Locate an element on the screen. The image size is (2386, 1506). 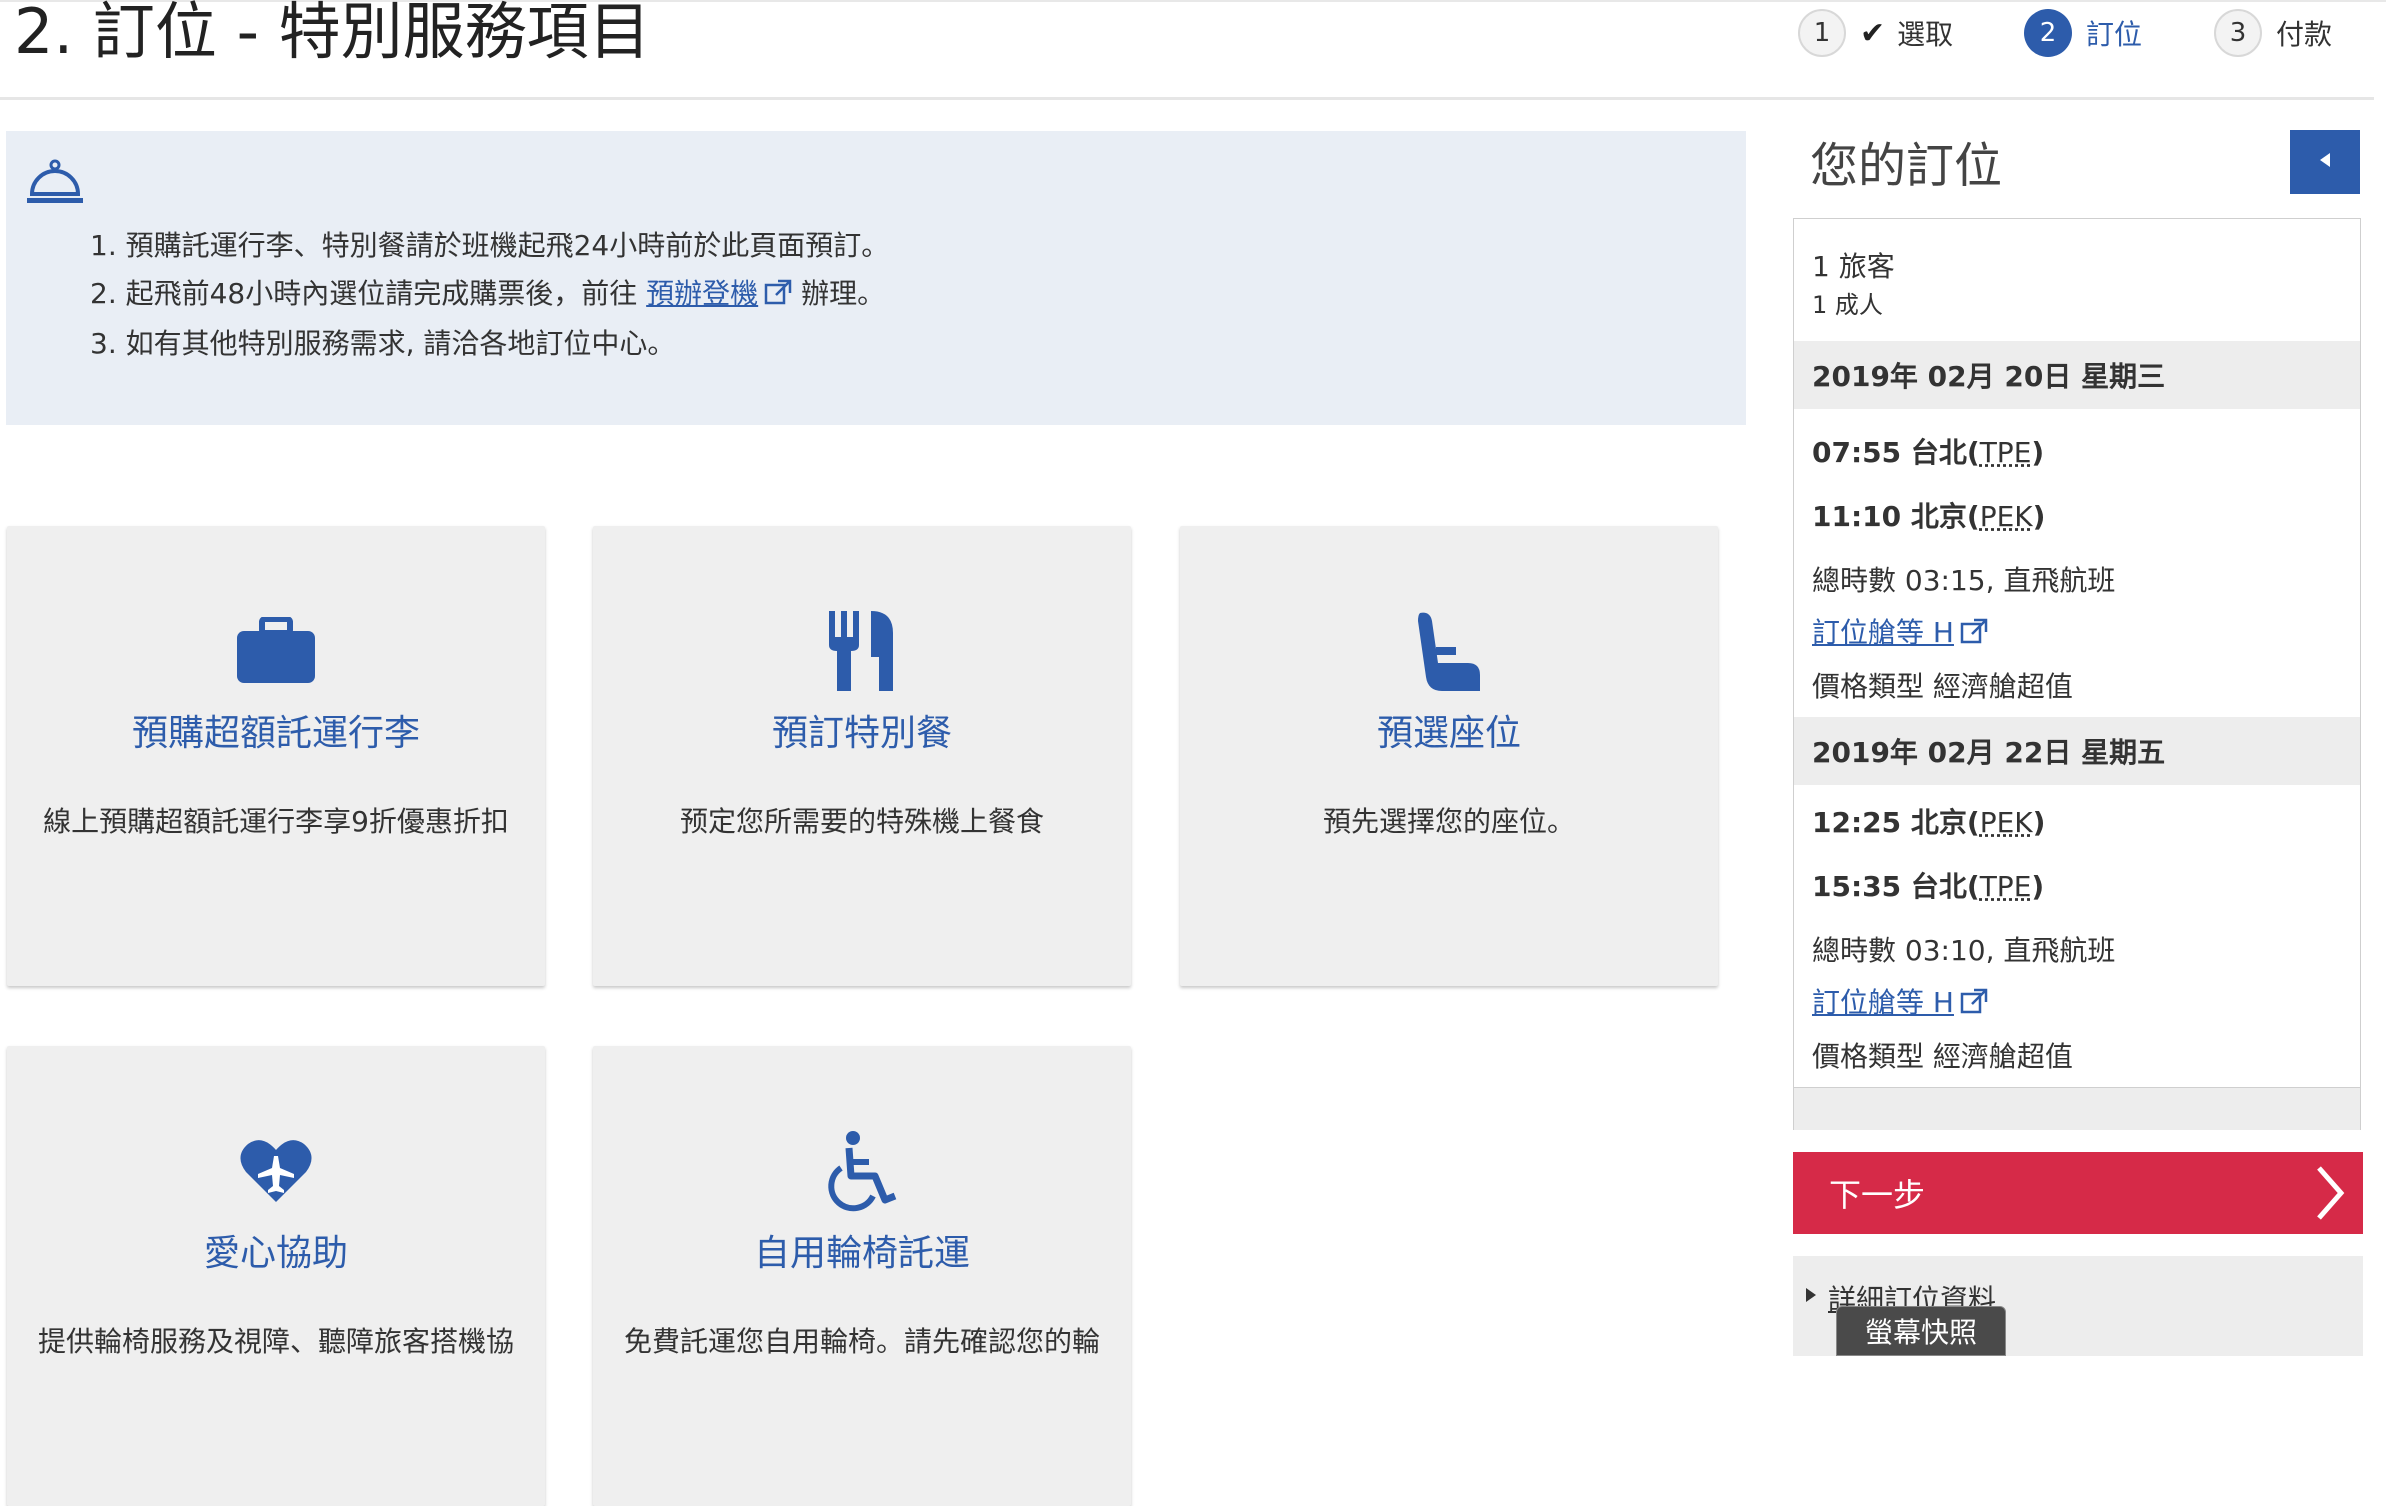
step-booking: 2 訂位 is located at coordinates (2083, 33).